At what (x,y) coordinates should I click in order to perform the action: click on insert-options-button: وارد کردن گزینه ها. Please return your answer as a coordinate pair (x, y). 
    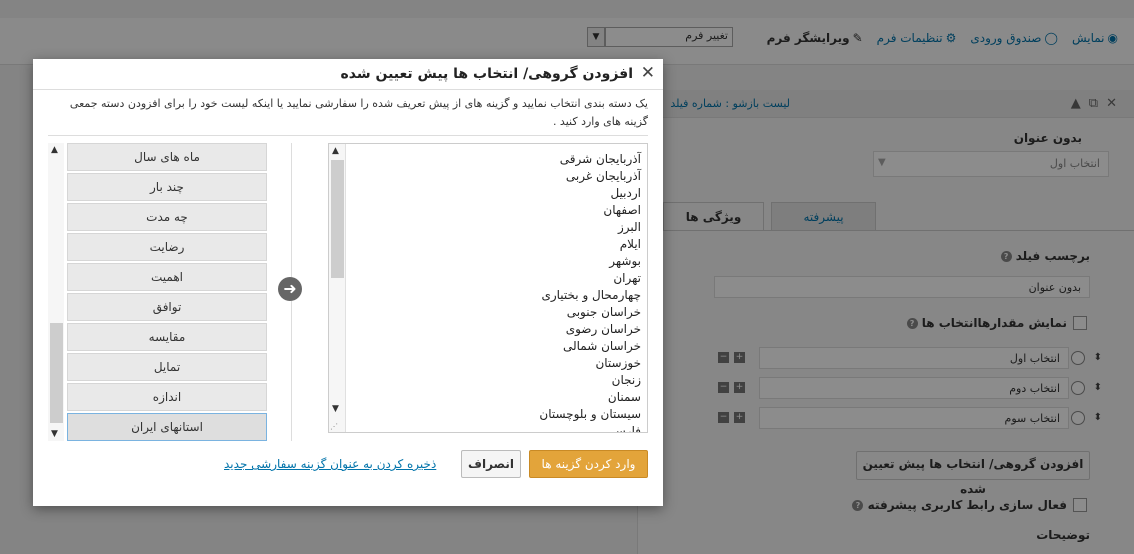
    Looking at the image, I should click on (588, 464).